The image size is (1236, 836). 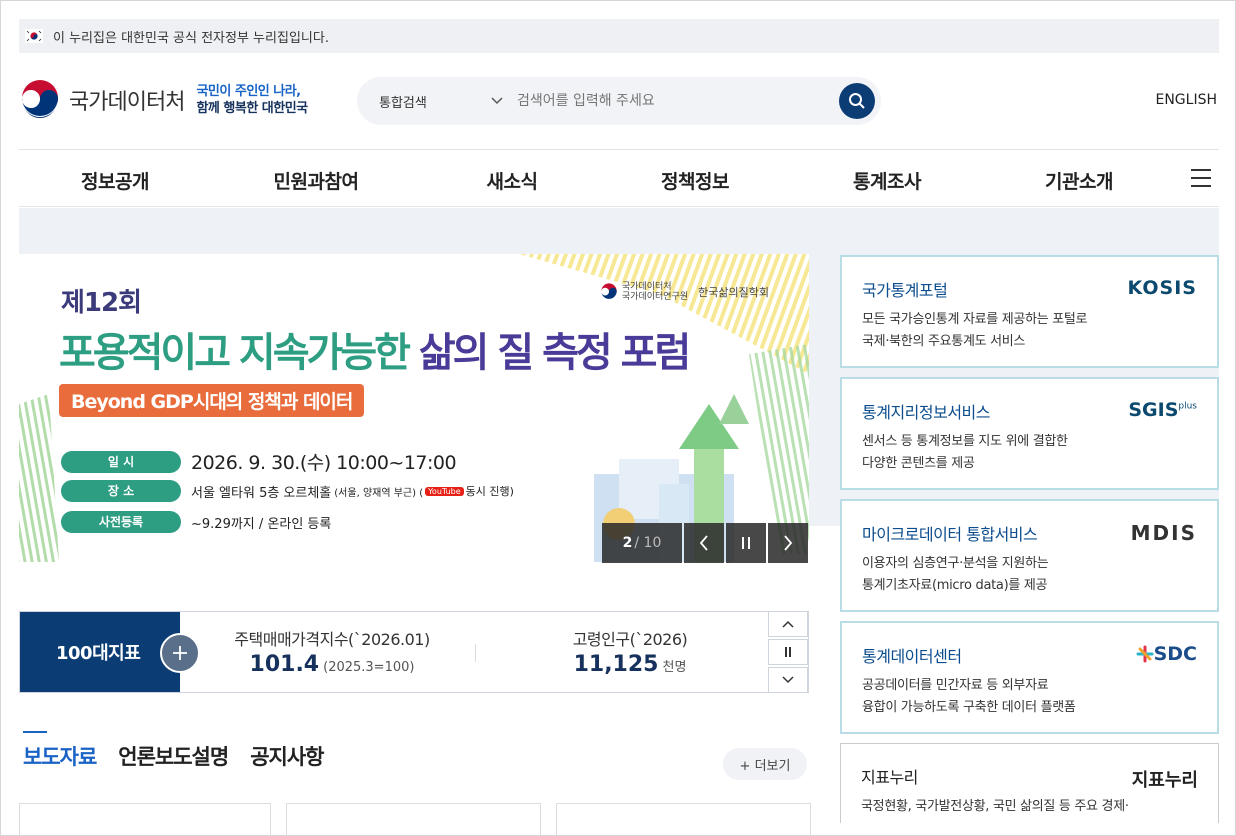 I want to click on youtube-badge: YouTube, so click(x=444, y=491).